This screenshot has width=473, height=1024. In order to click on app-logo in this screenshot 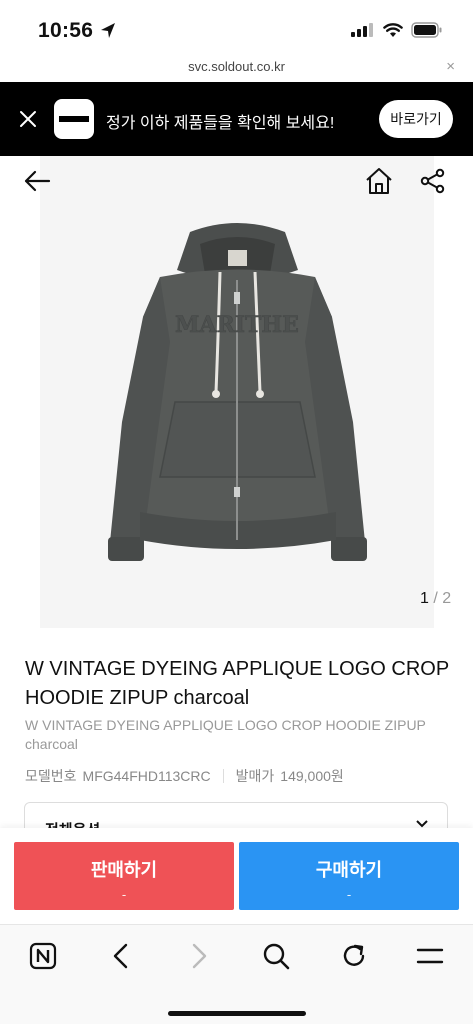, I will do `click(74, 119)`.